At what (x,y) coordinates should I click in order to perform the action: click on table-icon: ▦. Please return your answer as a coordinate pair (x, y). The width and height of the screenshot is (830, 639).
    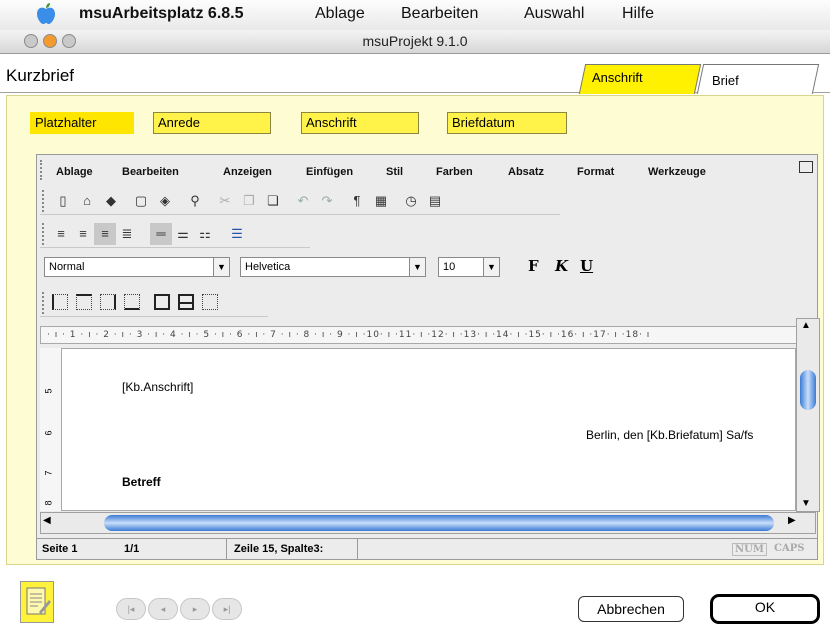
    Looking at the image, I should click on (381, 201).